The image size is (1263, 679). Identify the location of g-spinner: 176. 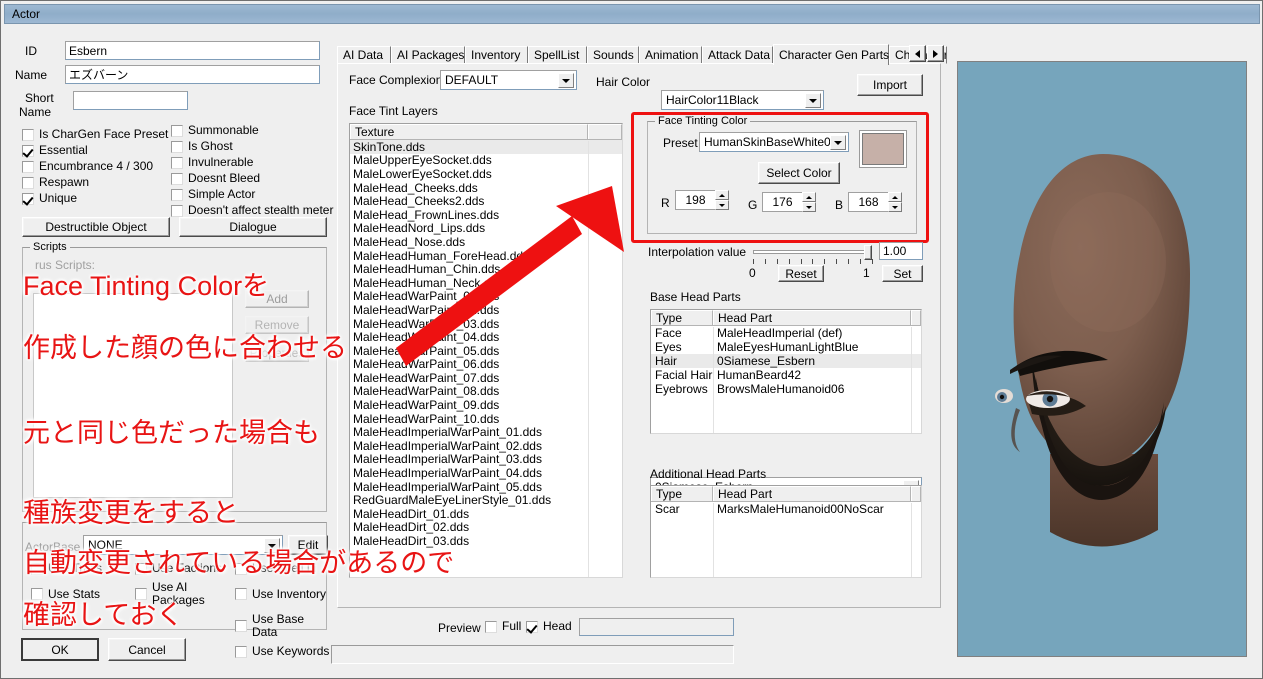
(789, 202).